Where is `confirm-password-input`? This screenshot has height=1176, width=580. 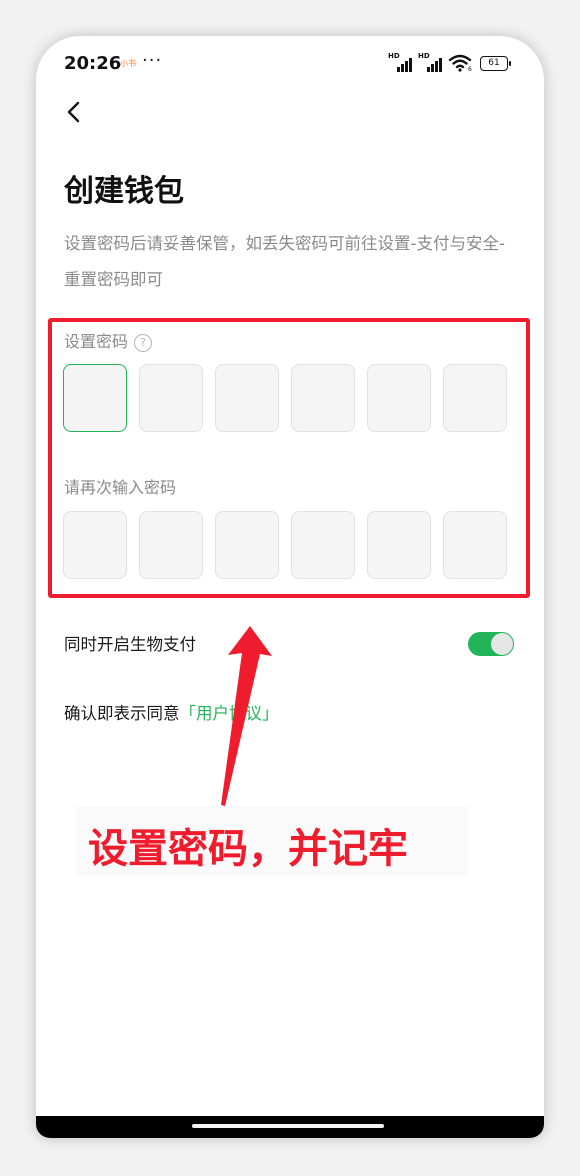 confirm-password-input is located at coordinates (285, 545).